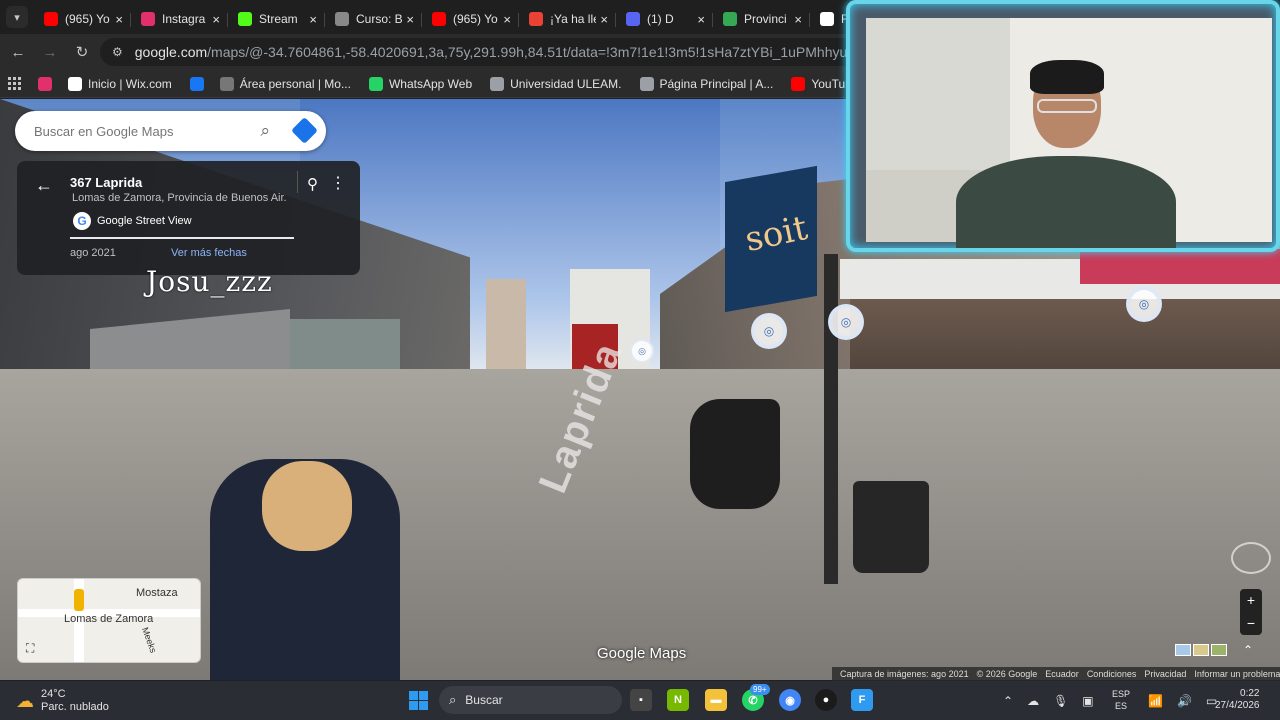  I want to click on browser-tab: (1) D ×, so click(664, 19).